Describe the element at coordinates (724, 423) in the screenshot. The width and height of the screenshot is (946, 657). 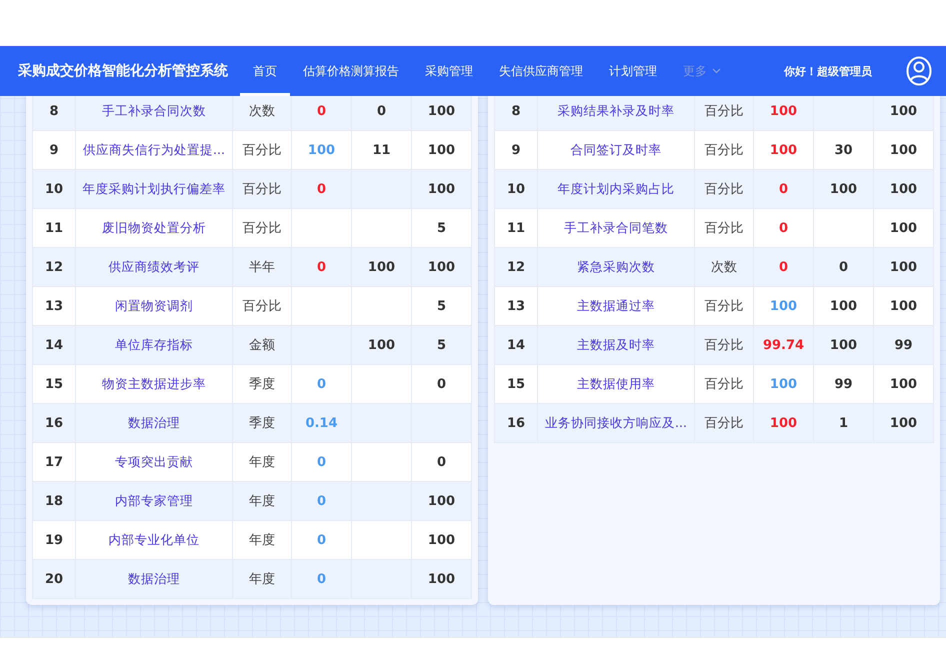
I see `table-cell: 百分比` at that location.